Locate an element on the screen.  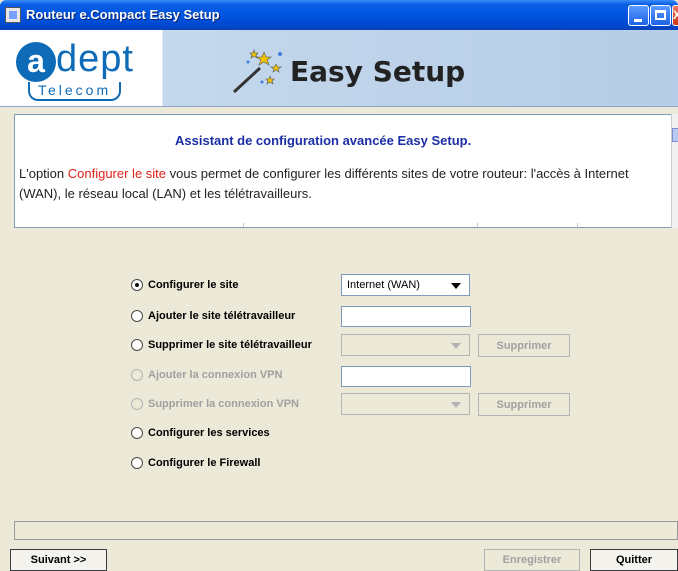
option-configure-firewall: Configurer le Firewall is located at coordinates (195, 463).